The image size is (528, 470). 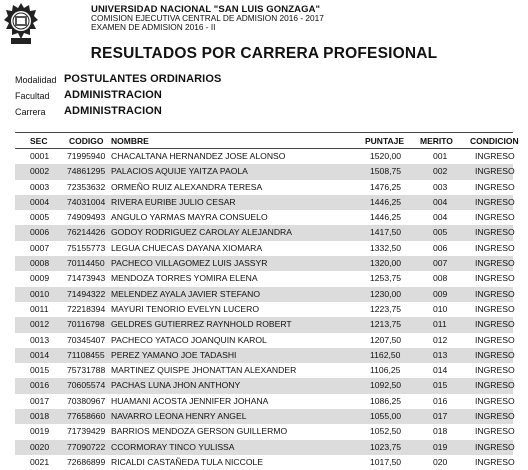 What do you see at coordinates (190, 400) in the screenshot?
I see `row-nombre: HUAMANI ACOSTA JENNIFER JOHANA` at bounding box center [190, 400].